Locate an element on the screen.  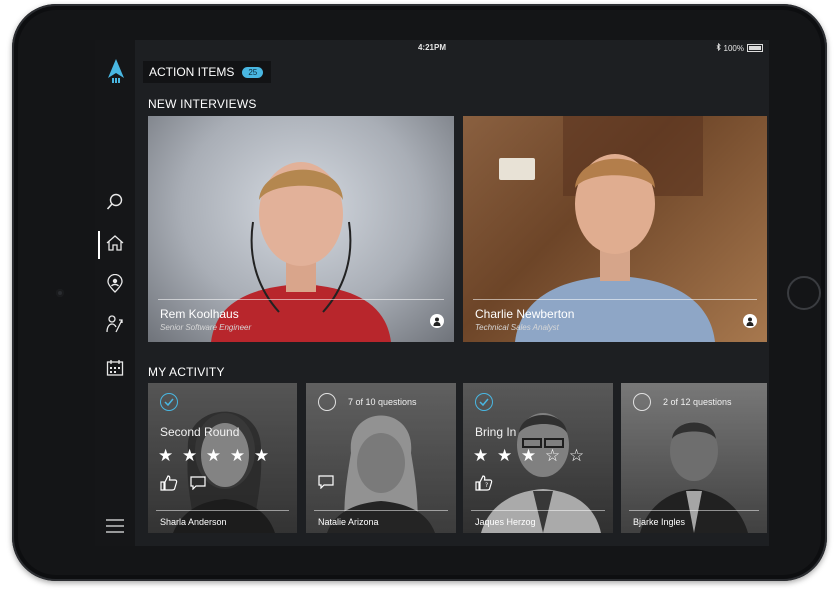
question-progress: 7 of 10 questions is located at coordinates (382, 402).